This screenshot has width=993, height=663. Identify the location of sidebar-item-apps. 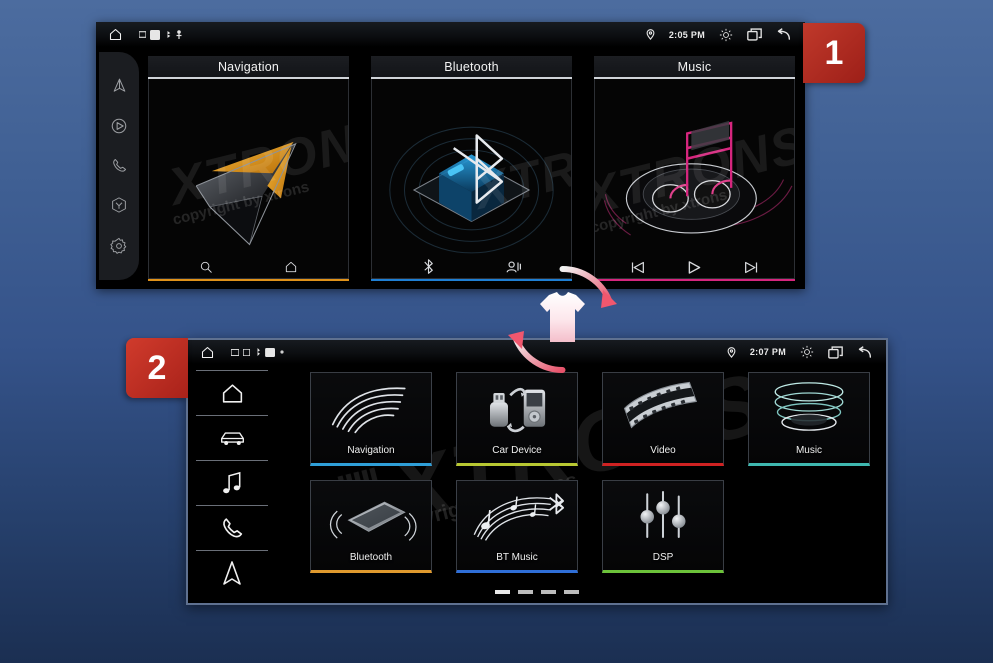
(119, 205).